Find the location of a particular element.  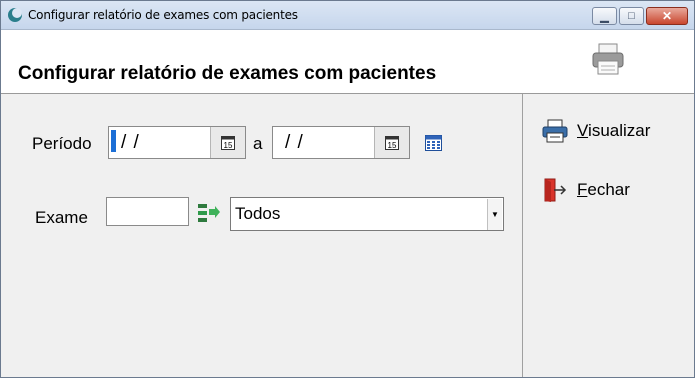

app-logo-icon is located at coordinates (15, 15).